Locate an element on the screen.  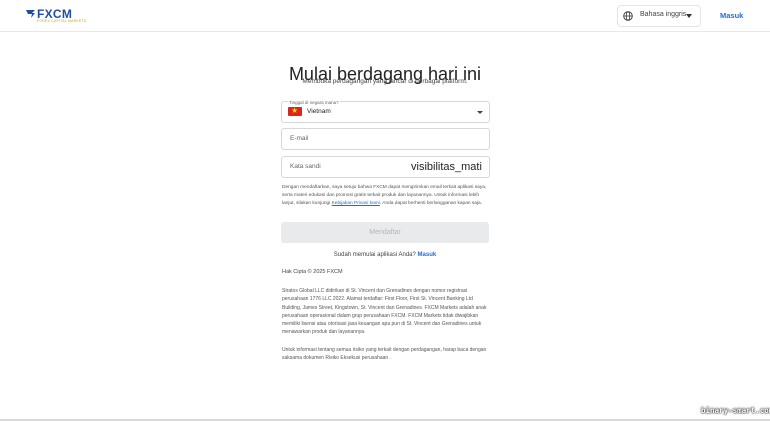
already-text: Sudah memulai aplikasi Anda? is located at coordinates (374, 255).